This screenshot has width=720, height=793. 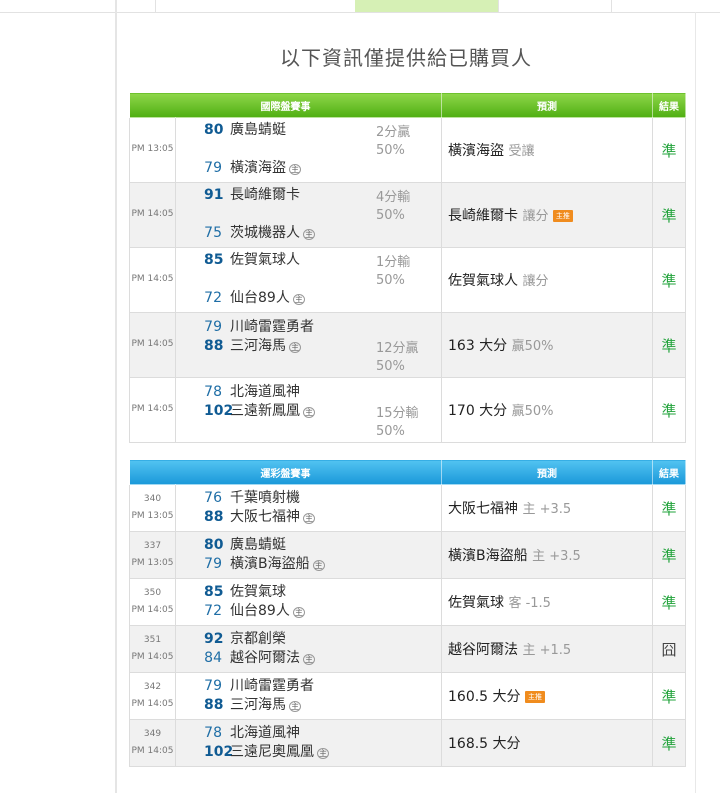 What do you see at coordinates (547, 508) in the screenshot?
I see `prediction-cell: 大阪七福神 主 +3.5` at bounding box center [547, 508].